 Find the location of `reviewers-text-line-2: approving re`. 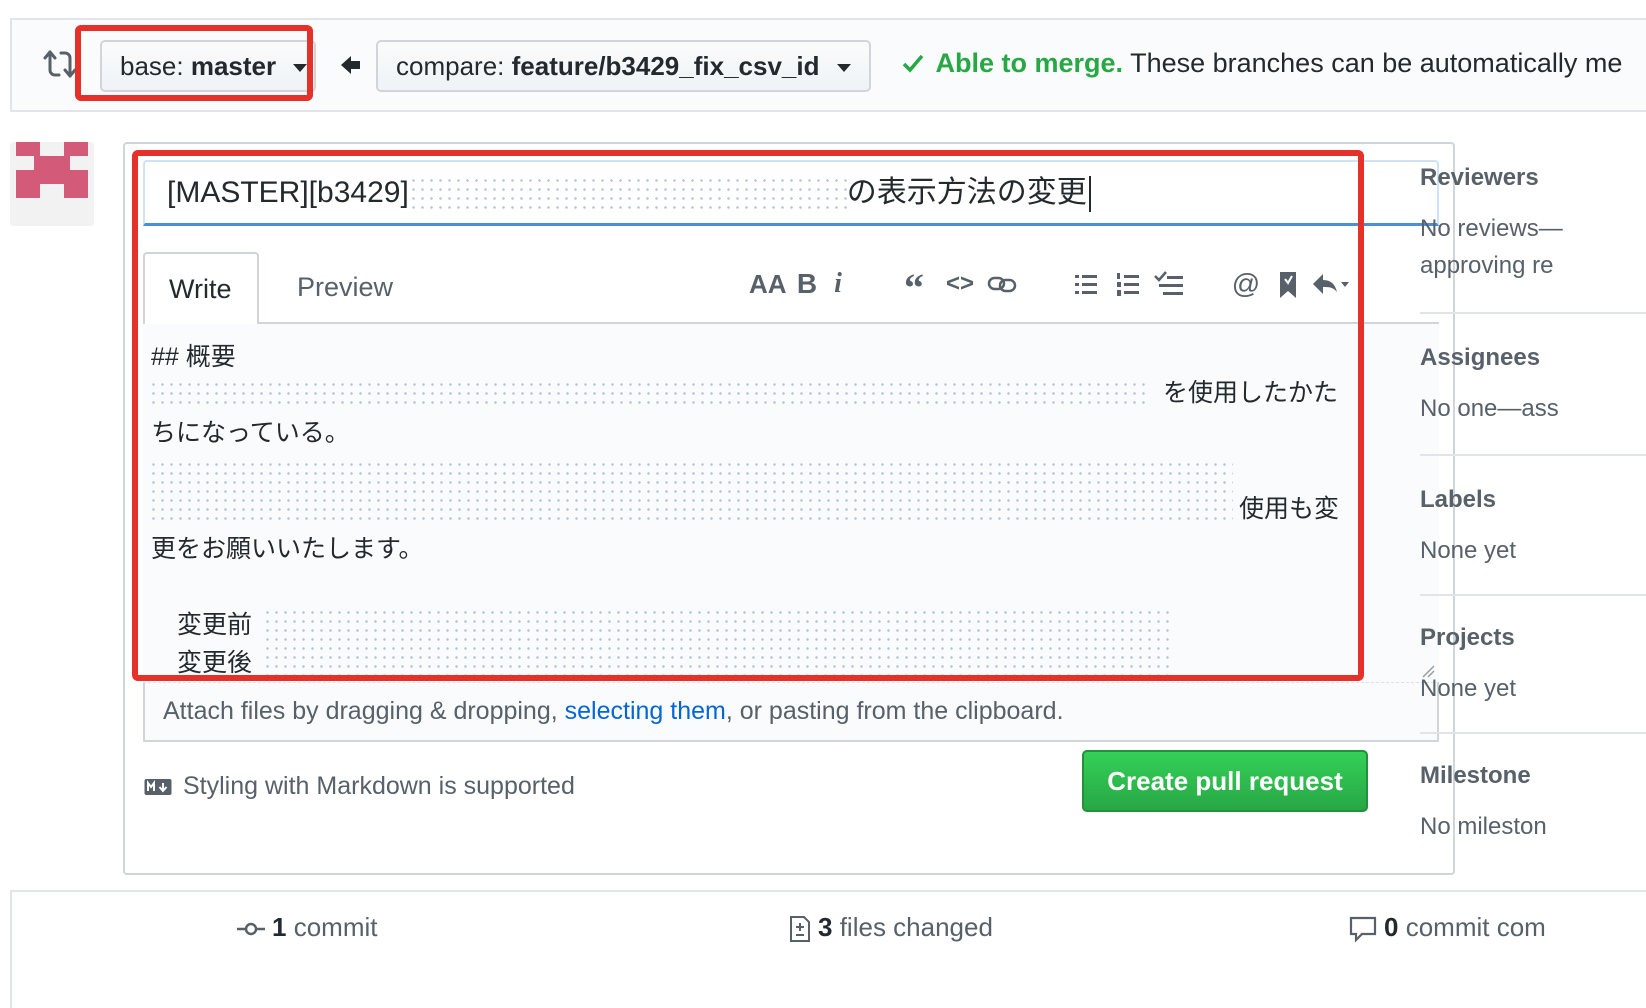

reviewers-text-line-2: approving re is located at coordinates (1487, 265).